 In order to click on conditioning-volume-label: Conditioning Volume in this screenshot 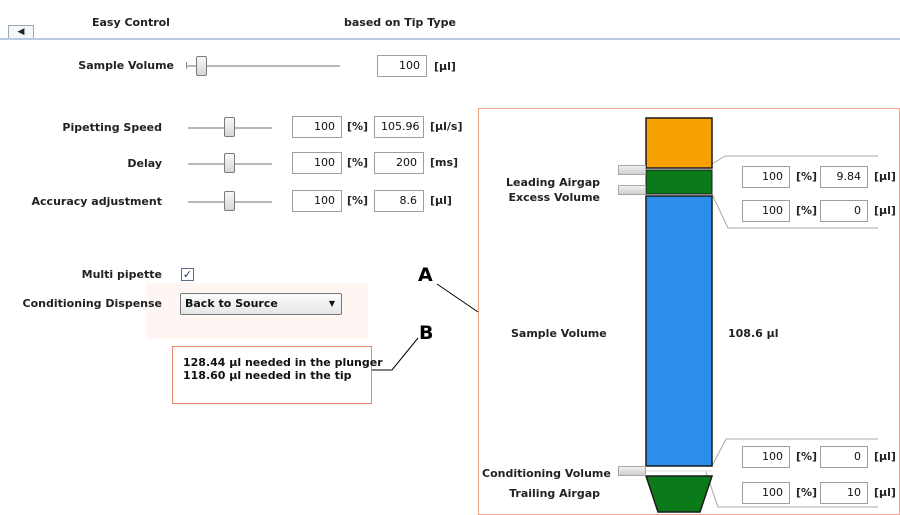, I will do `click(546, 473)`.